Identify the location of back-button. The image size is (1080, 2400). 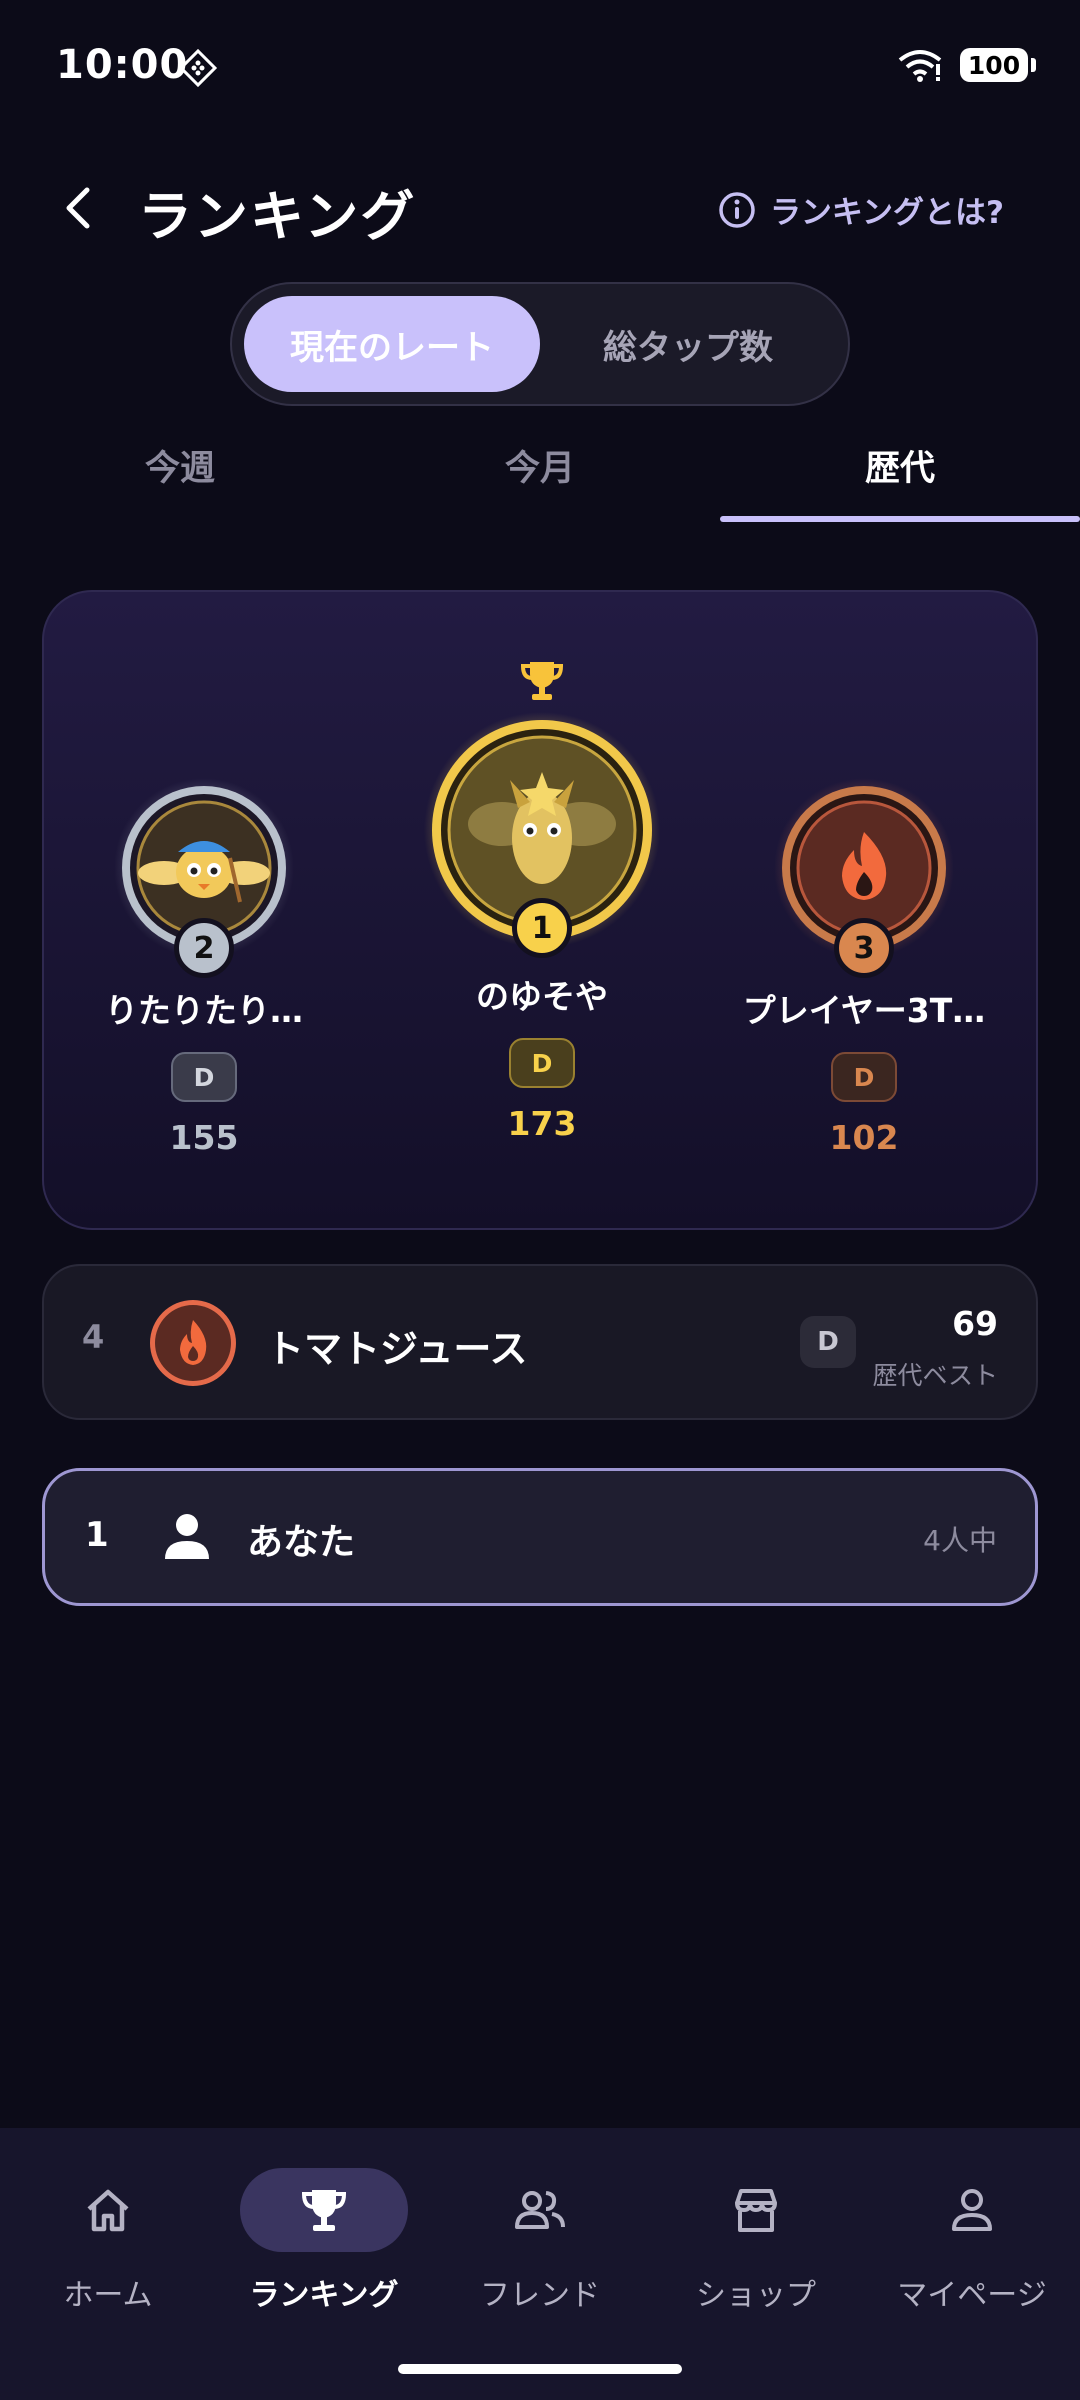
(78, 208).